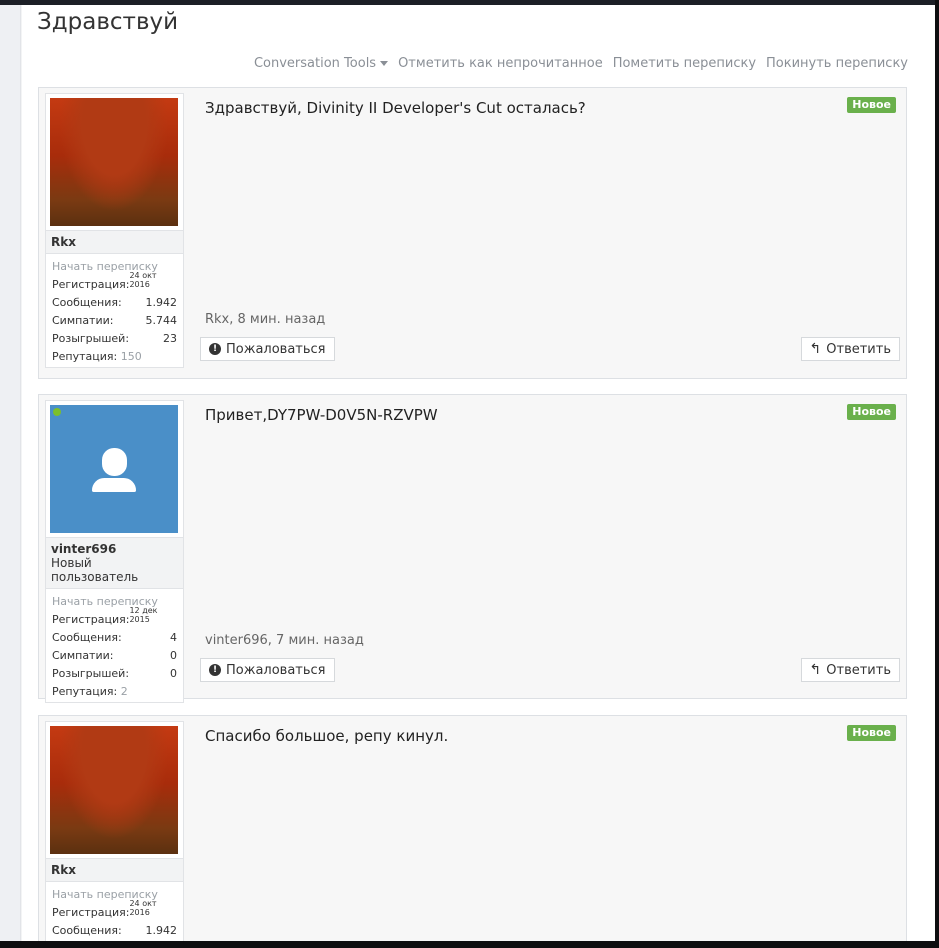 The width and height of the screenshot is (939, 948). I want to click on message-text: Привет,DY7PW-D0V5N-RZVPW, so click(321, 415).